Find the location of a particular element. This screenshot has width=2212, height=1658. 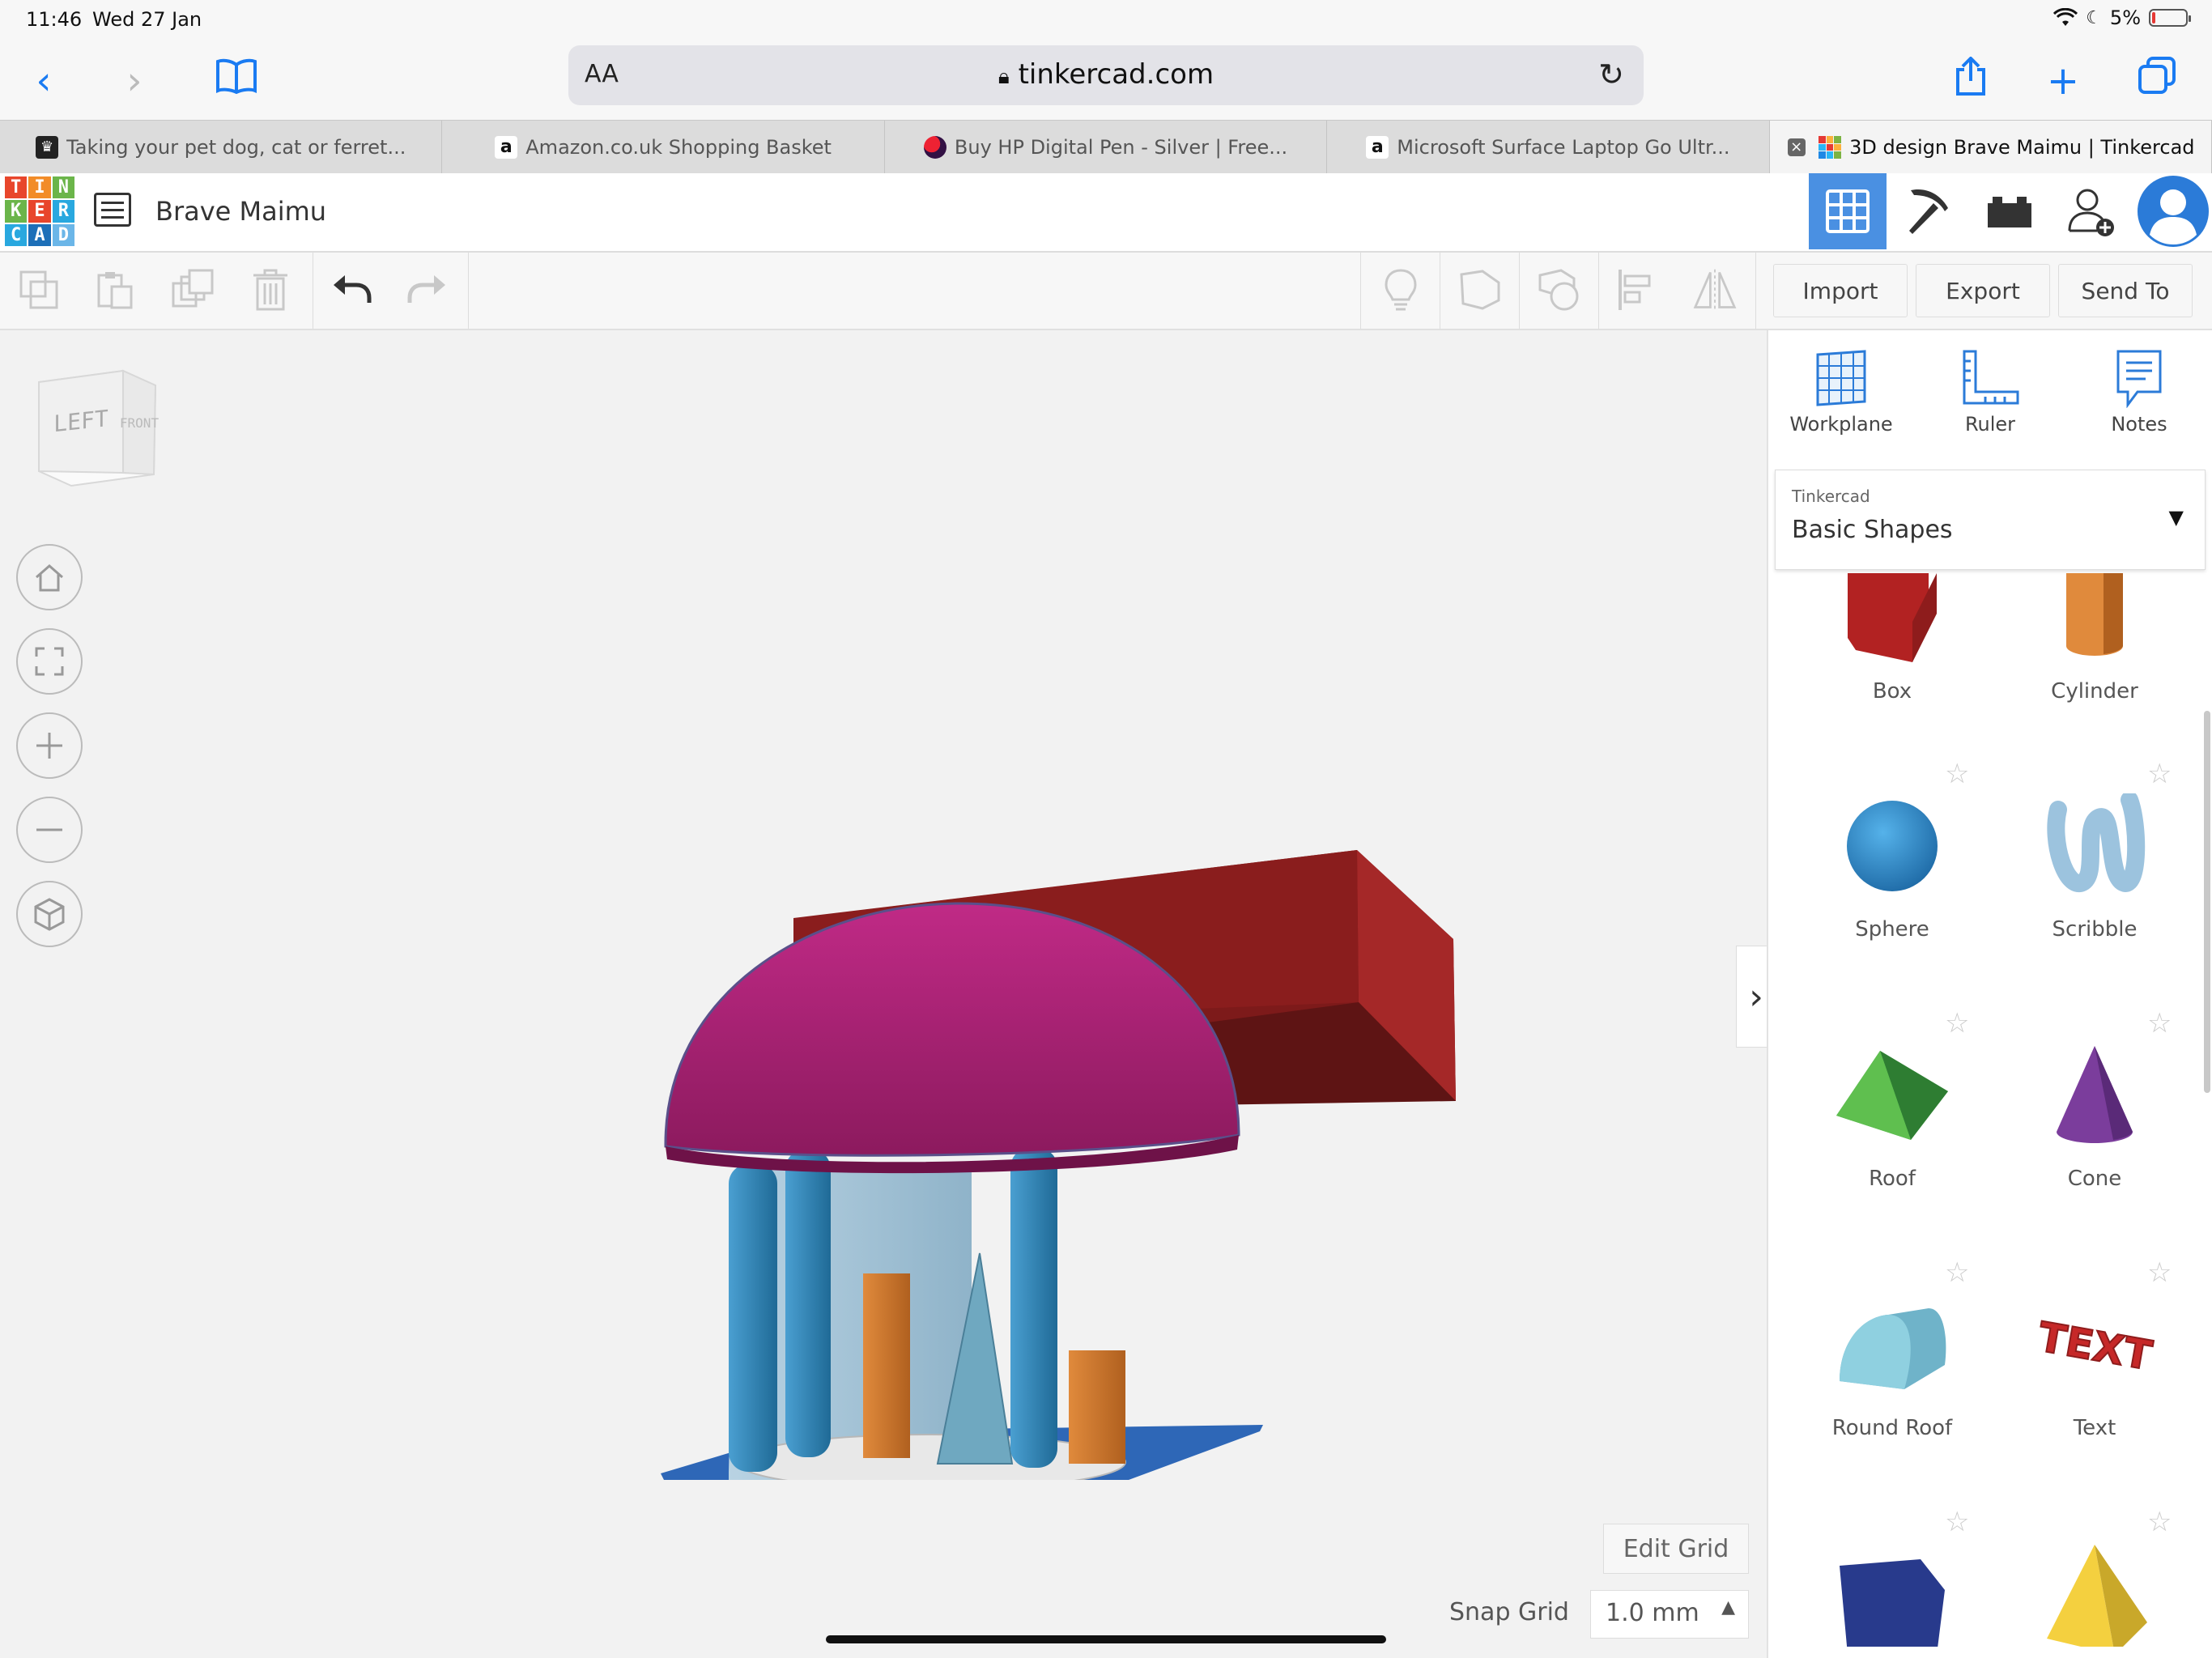

tab-title: 3D design Brave Maimu | Tinkercad is located at coordinates (2022, 147).